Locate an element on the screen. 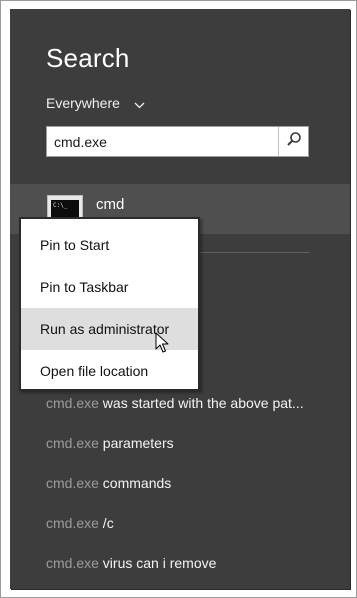  menu-item-open-file-location: Open file location is located at coordinates (109, 371).